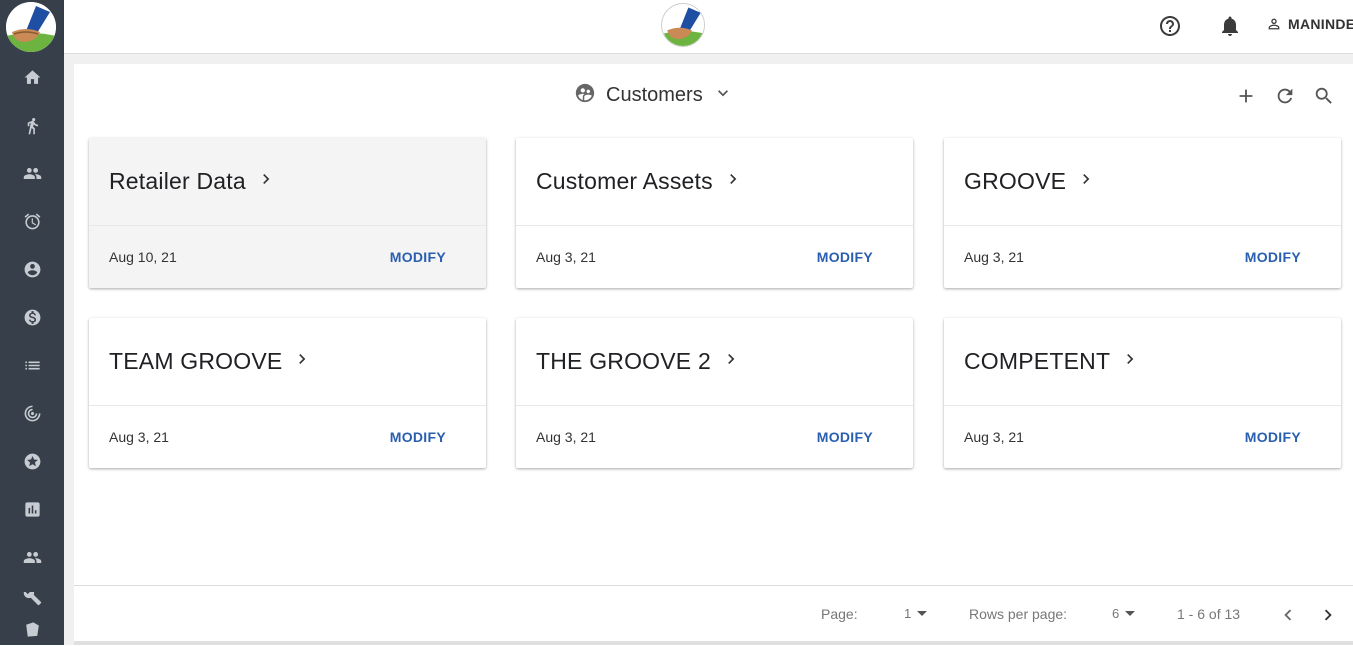 This screenshot has height=647, width=1353. Describe the element at coordinates (708, 27) in the screenshot. I see `top-header: MANINDER` at that location.